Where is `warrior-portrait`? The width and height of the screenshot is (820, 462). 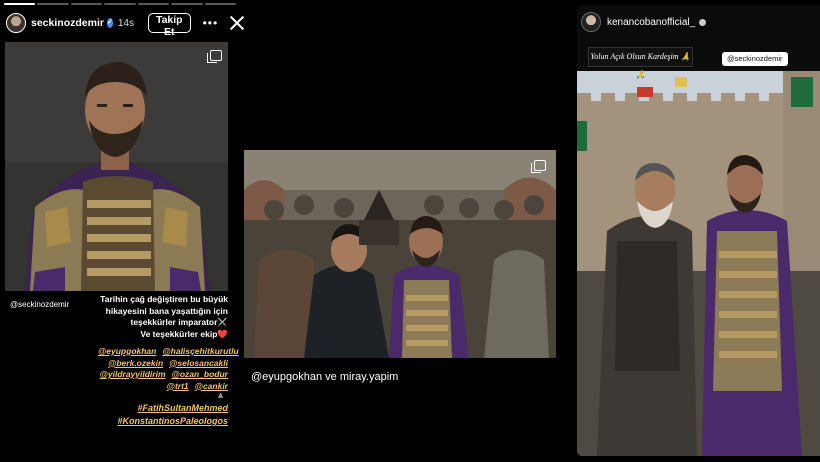 warrior-portrait is located at coordinates (116, 166).